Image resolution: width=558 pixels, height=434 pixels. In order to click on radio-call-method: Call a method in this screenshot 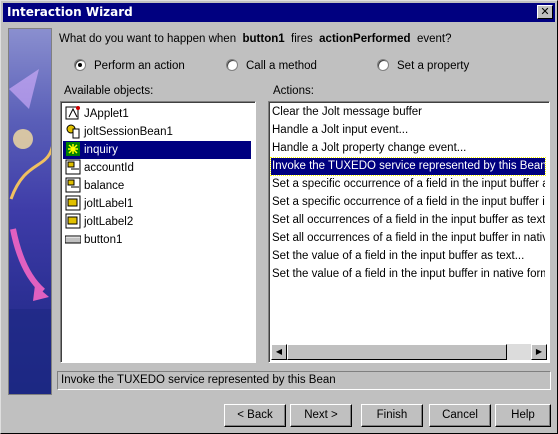, I will do `click(271, 65)`.